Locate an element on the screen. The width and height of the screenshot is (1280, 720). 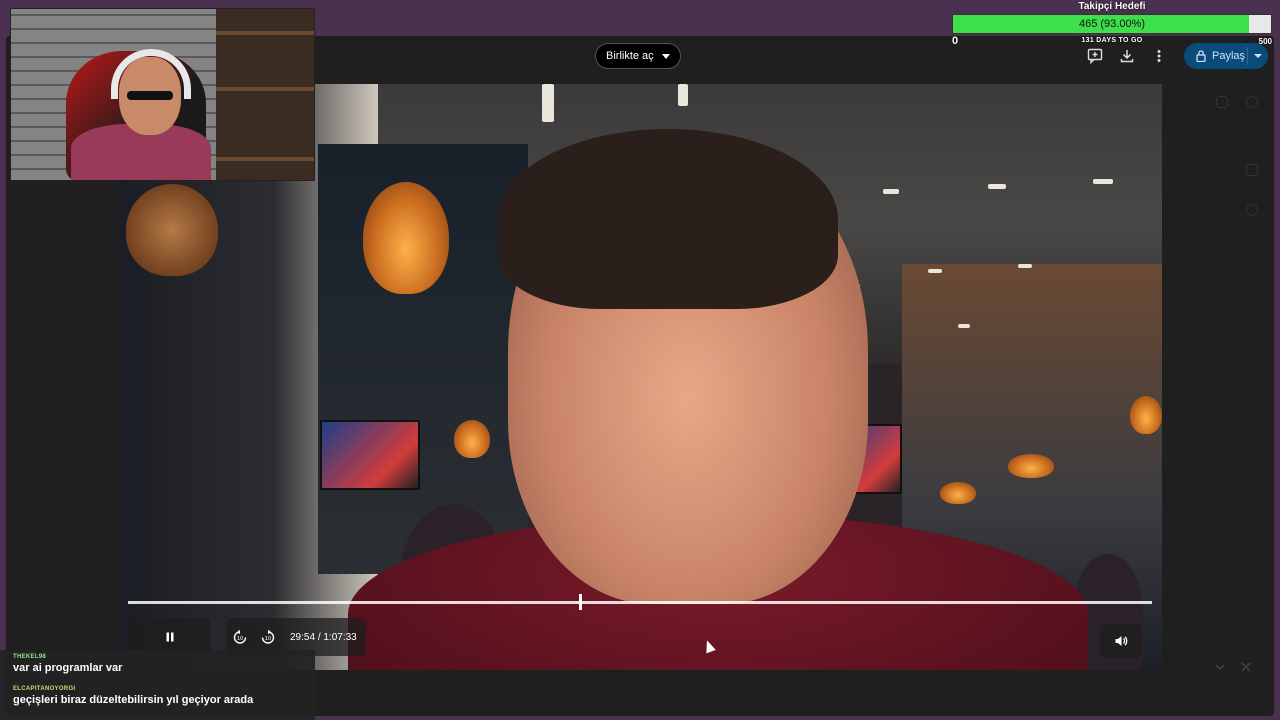
video-subject-hair is located at coordinates (668, 219).